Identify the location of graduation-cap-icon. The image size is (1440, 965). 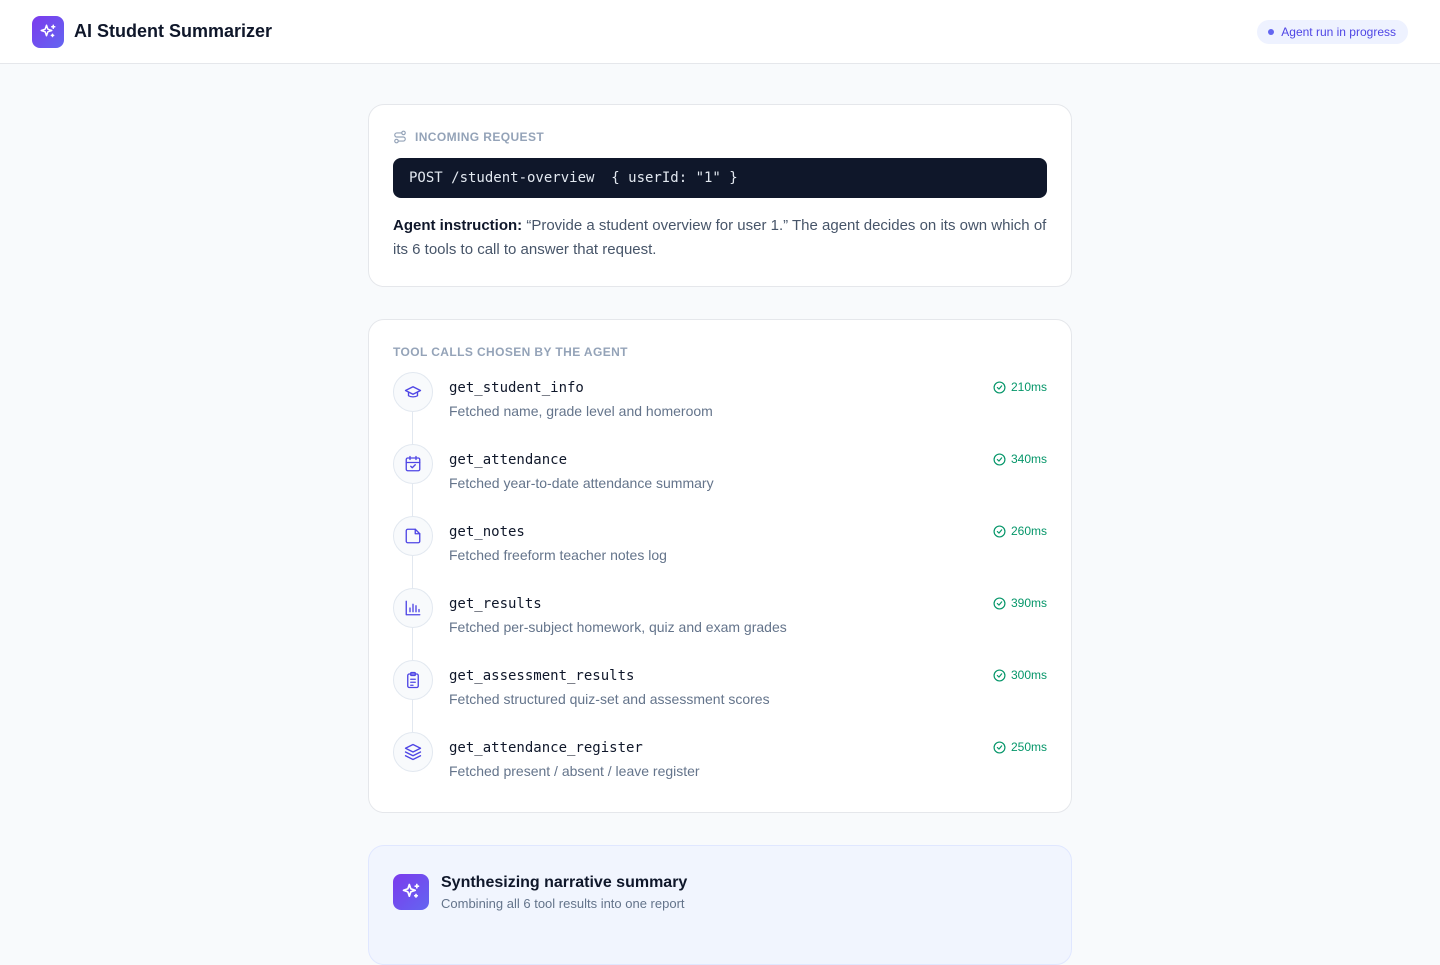
(413, 392).